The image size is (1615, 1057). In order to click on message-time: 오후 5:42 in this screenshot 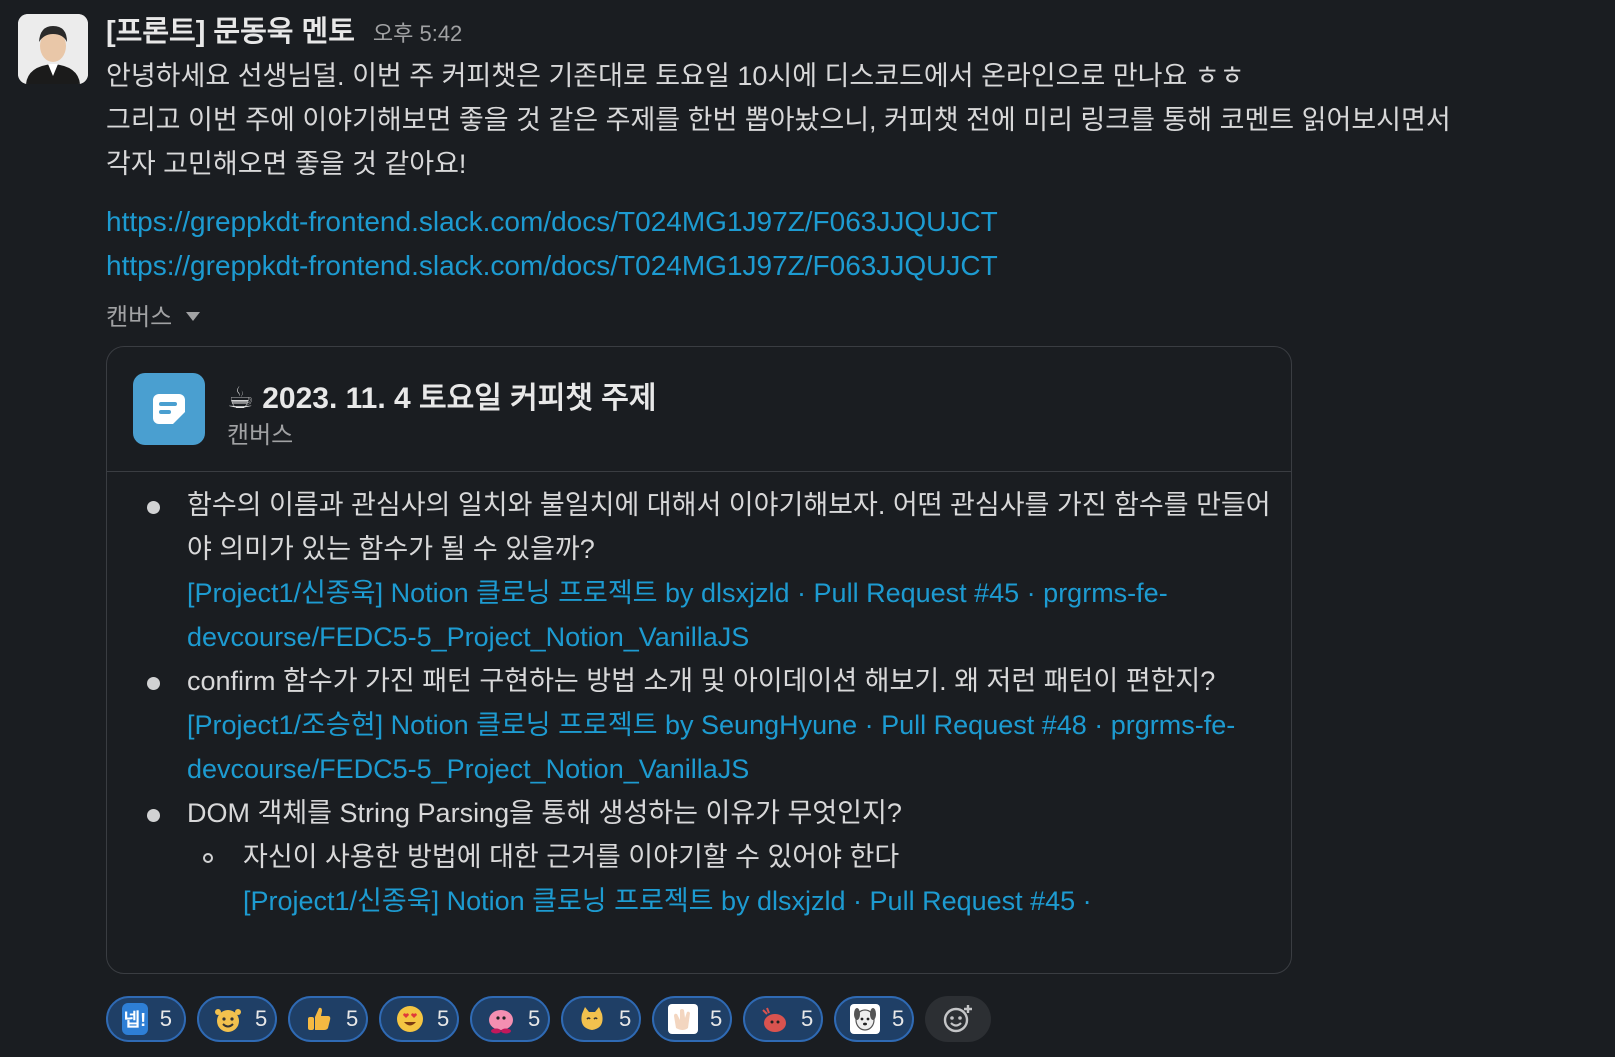, I will do `click(417, 32)`.